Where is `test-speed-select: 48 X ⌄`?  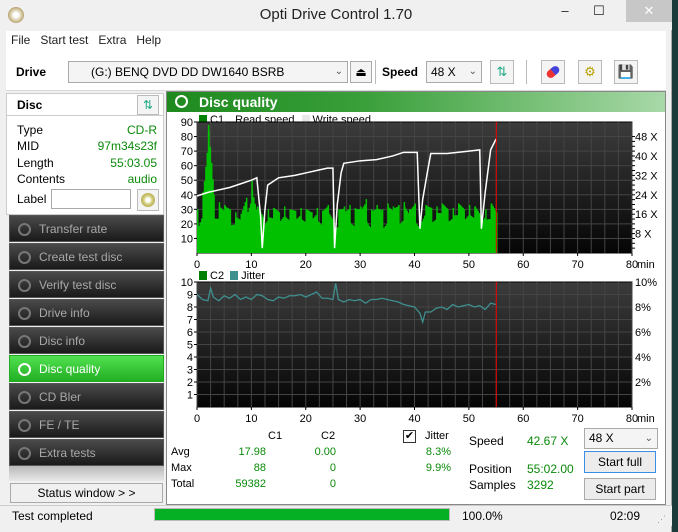 test-speed-select: 48 X ⌄ is located at coordinates (621, 438).